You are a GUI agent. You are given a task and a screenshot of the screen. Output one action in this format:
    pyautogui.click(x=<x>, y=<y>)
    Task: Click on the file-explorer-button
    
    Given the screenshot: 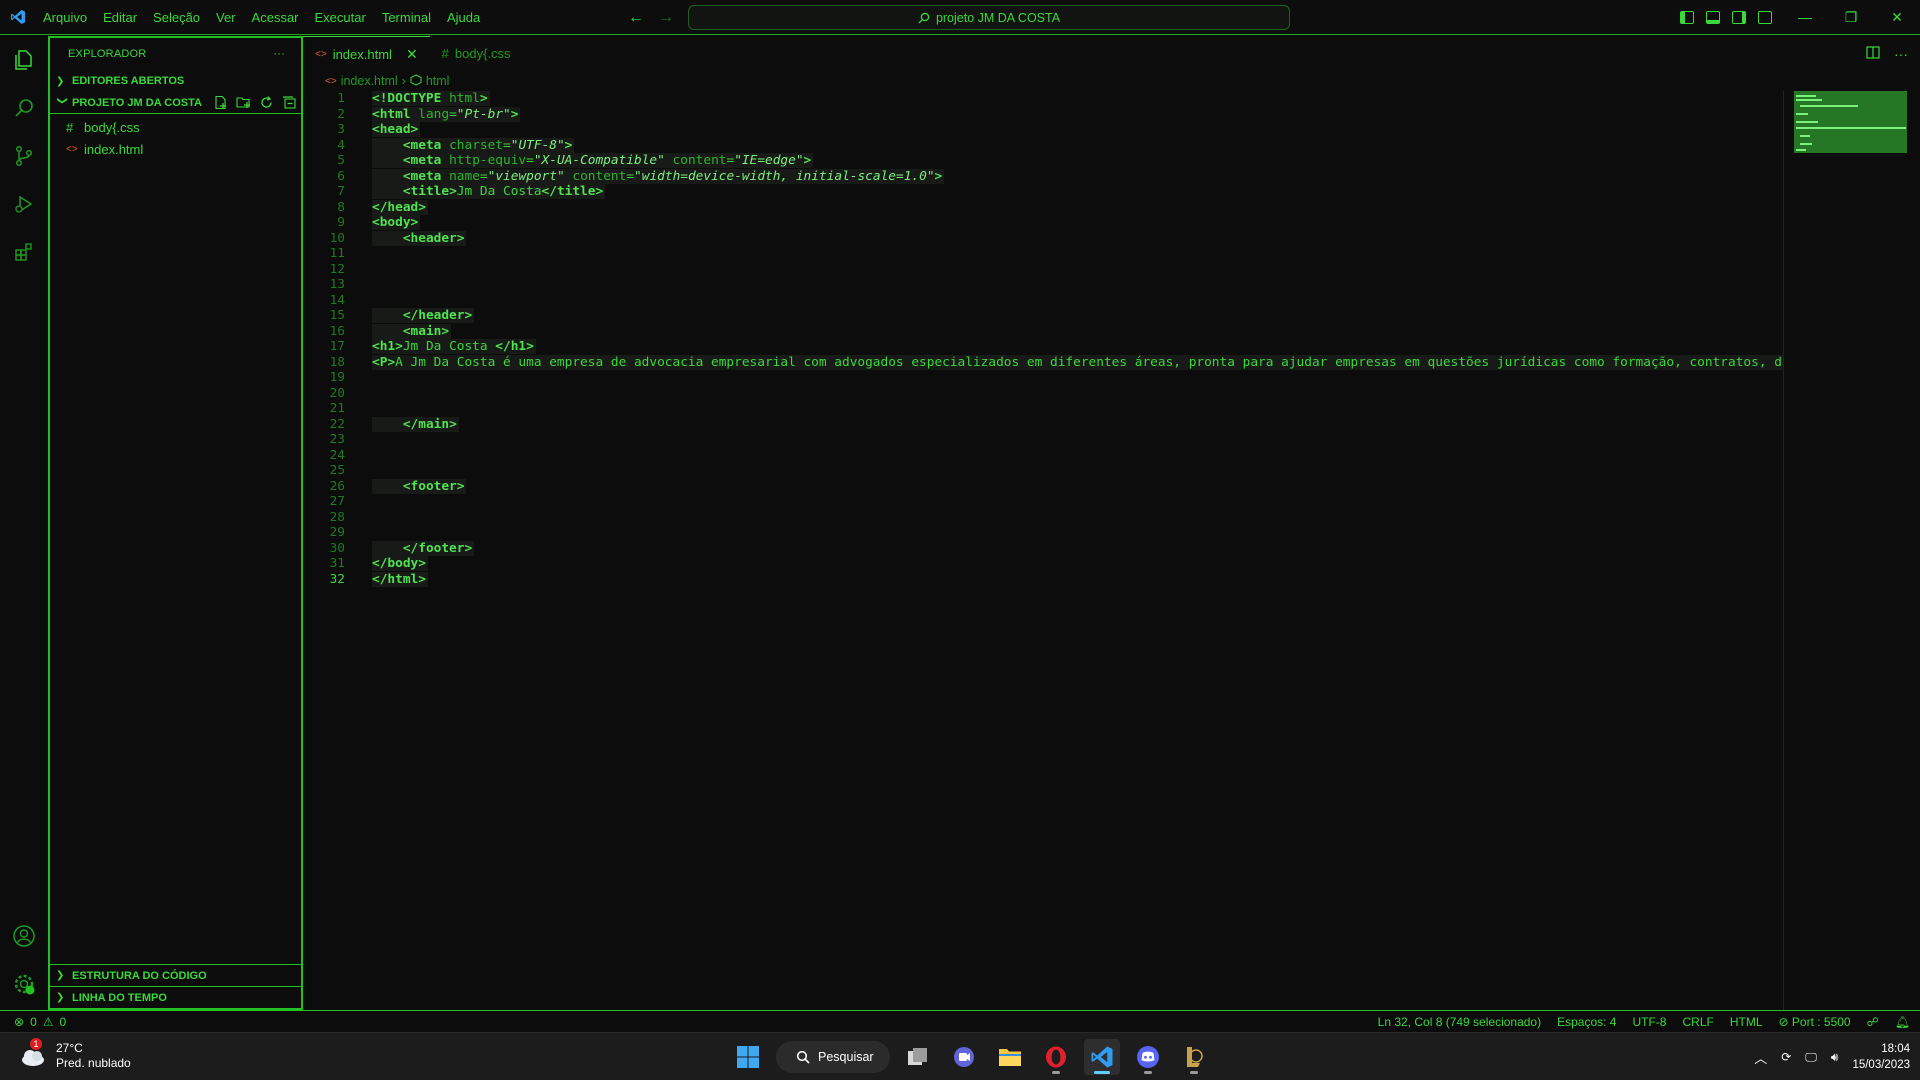 What is the action you would take?
    pyautogui.click(x=1010, y=1057)
    